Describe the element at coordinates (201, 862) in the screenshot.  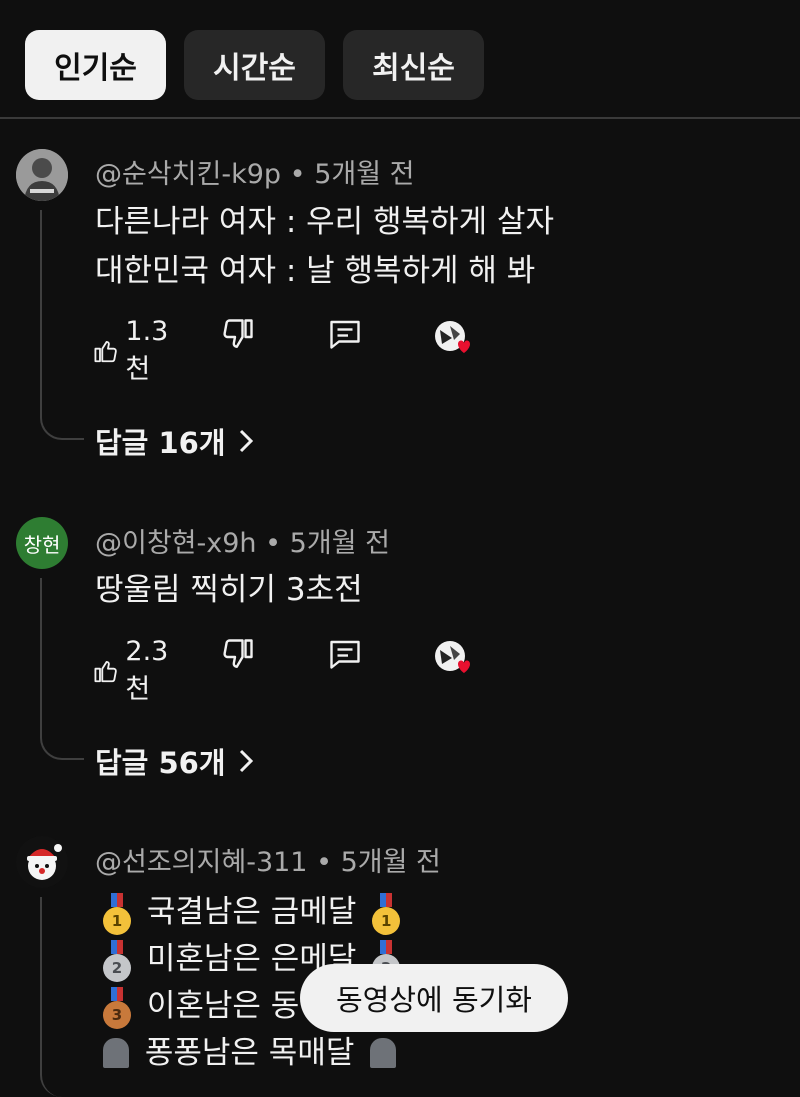
I see `author-name: @선조의지혜-311` at that location.